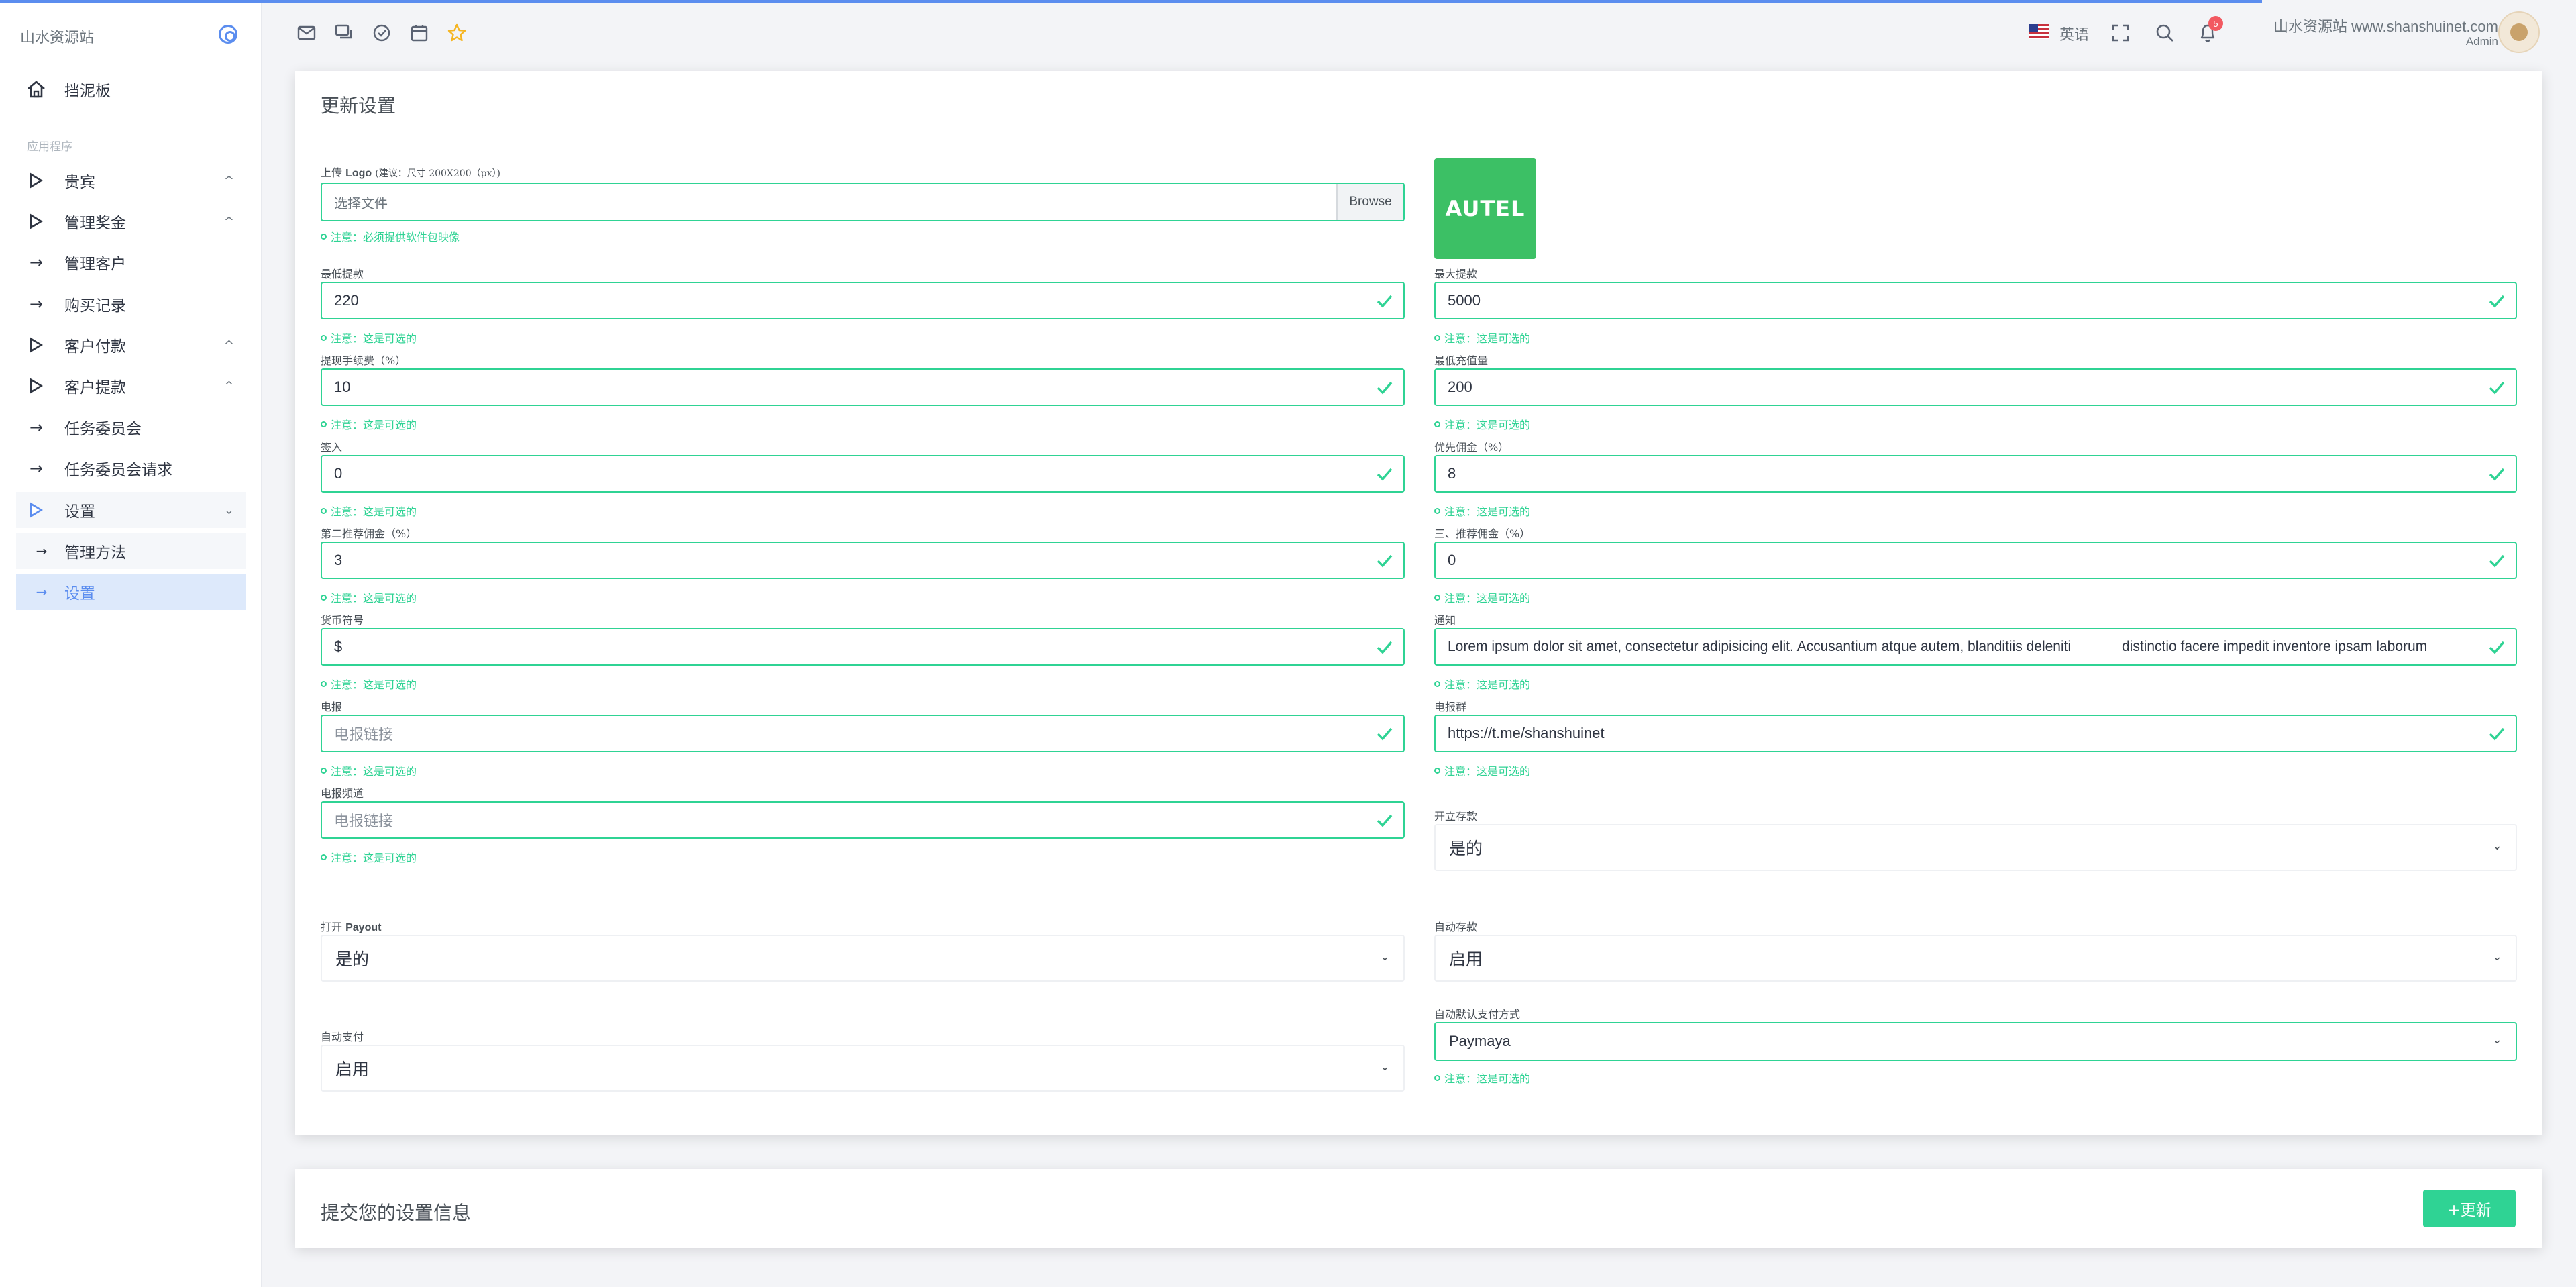  What do you see at coordinates (131, 427) in the screenshot?
I see `sidebar-item-task-committee: → 任务委员会` at bounding box center [131, 427].